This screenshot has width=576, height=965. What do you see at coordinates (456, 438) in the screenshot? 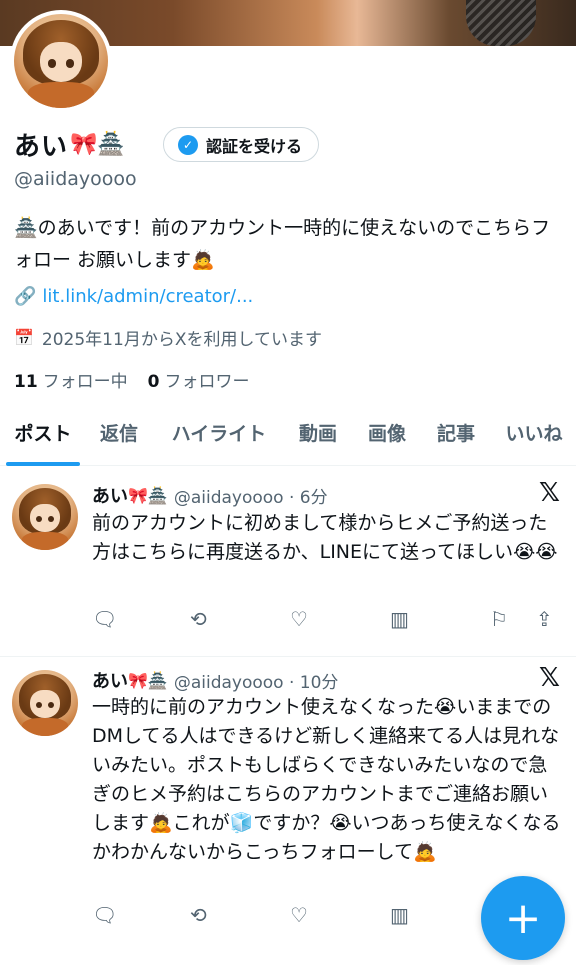
I see `tab-articles: 記事` at bounding box center [456, 438].